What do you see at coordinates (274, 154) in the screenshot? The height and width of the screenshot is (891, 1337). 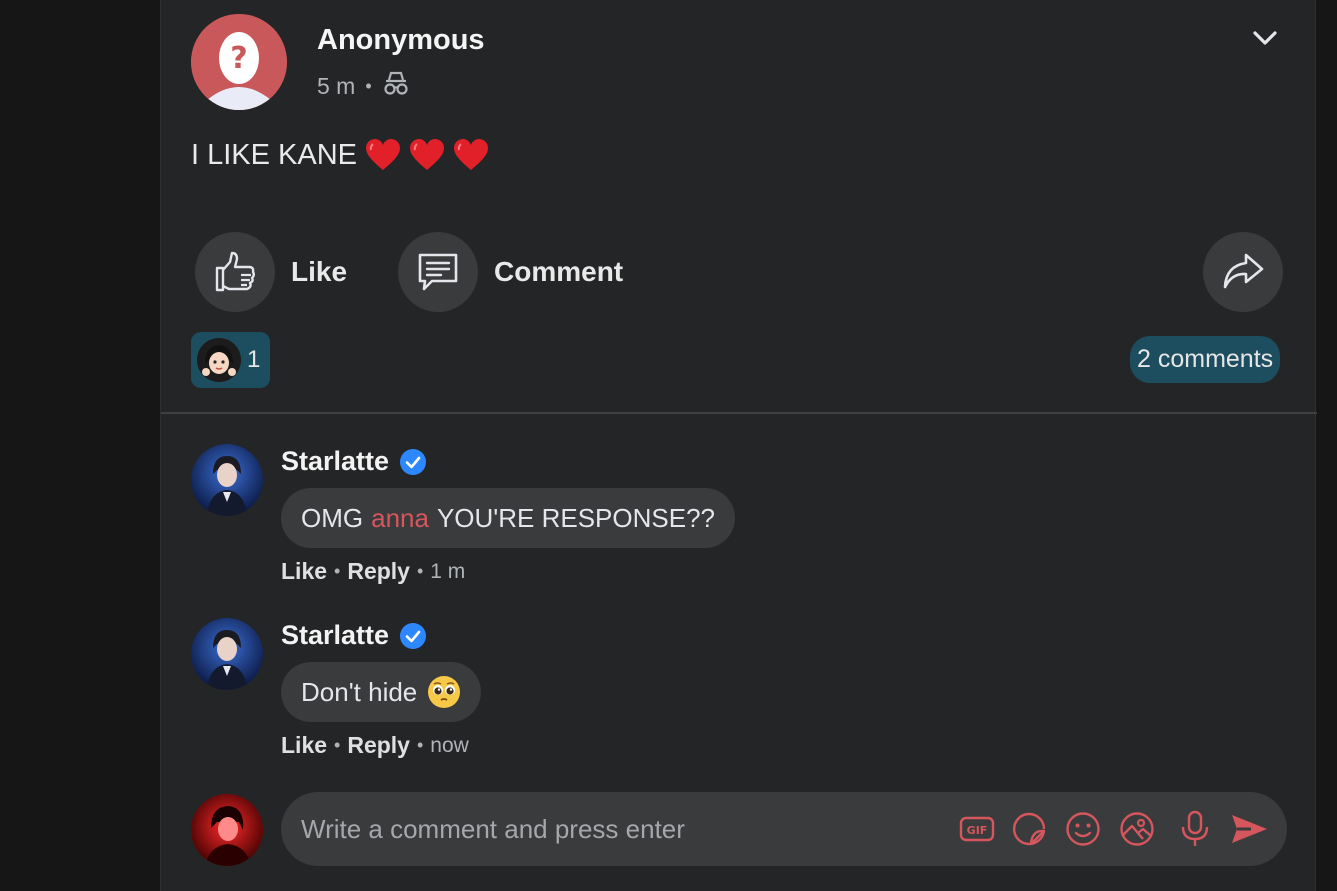 I see `post-text-content: I LIKE KANE` at bounding box center [274, 154].